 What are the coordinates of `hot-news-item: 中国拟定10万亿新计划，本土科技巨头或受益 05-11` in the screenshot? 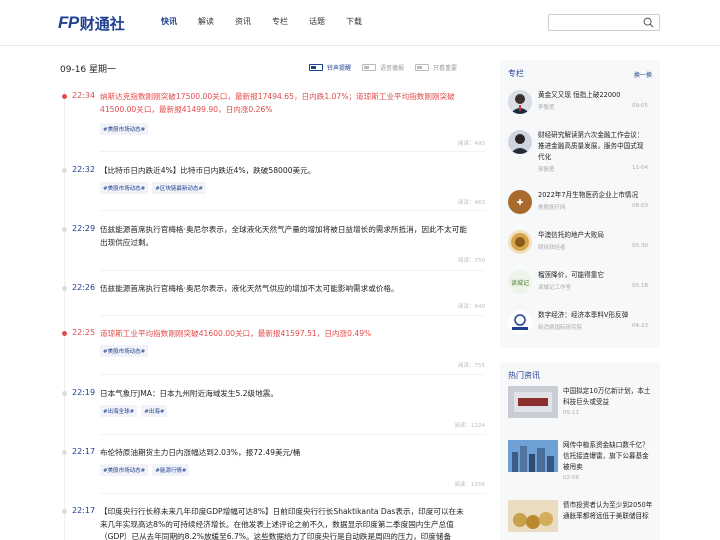 It's located at (580, 406).